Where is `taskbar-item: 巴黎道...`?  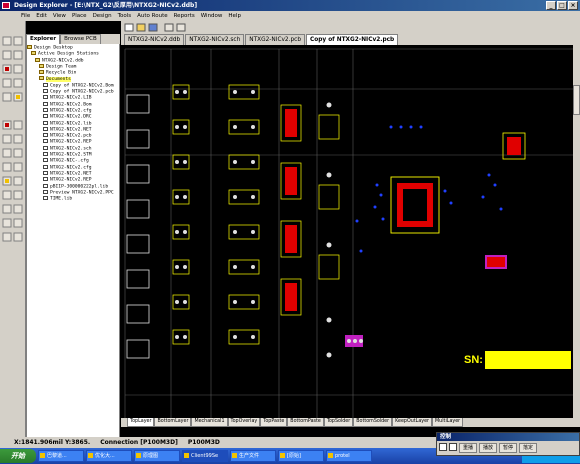
taskbar-item: 巴黎道... is located at coordinates (61, 456).